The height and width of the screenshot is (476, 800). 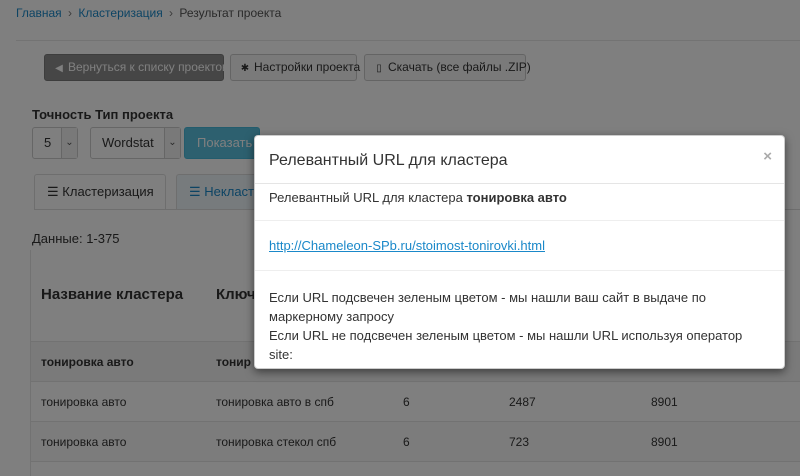 What do you see at coordinates (366, 197) in the screenshot?
I see `modal-cluster-prefix: Релевантный URL для кластера` at bounding box center [366, 197].